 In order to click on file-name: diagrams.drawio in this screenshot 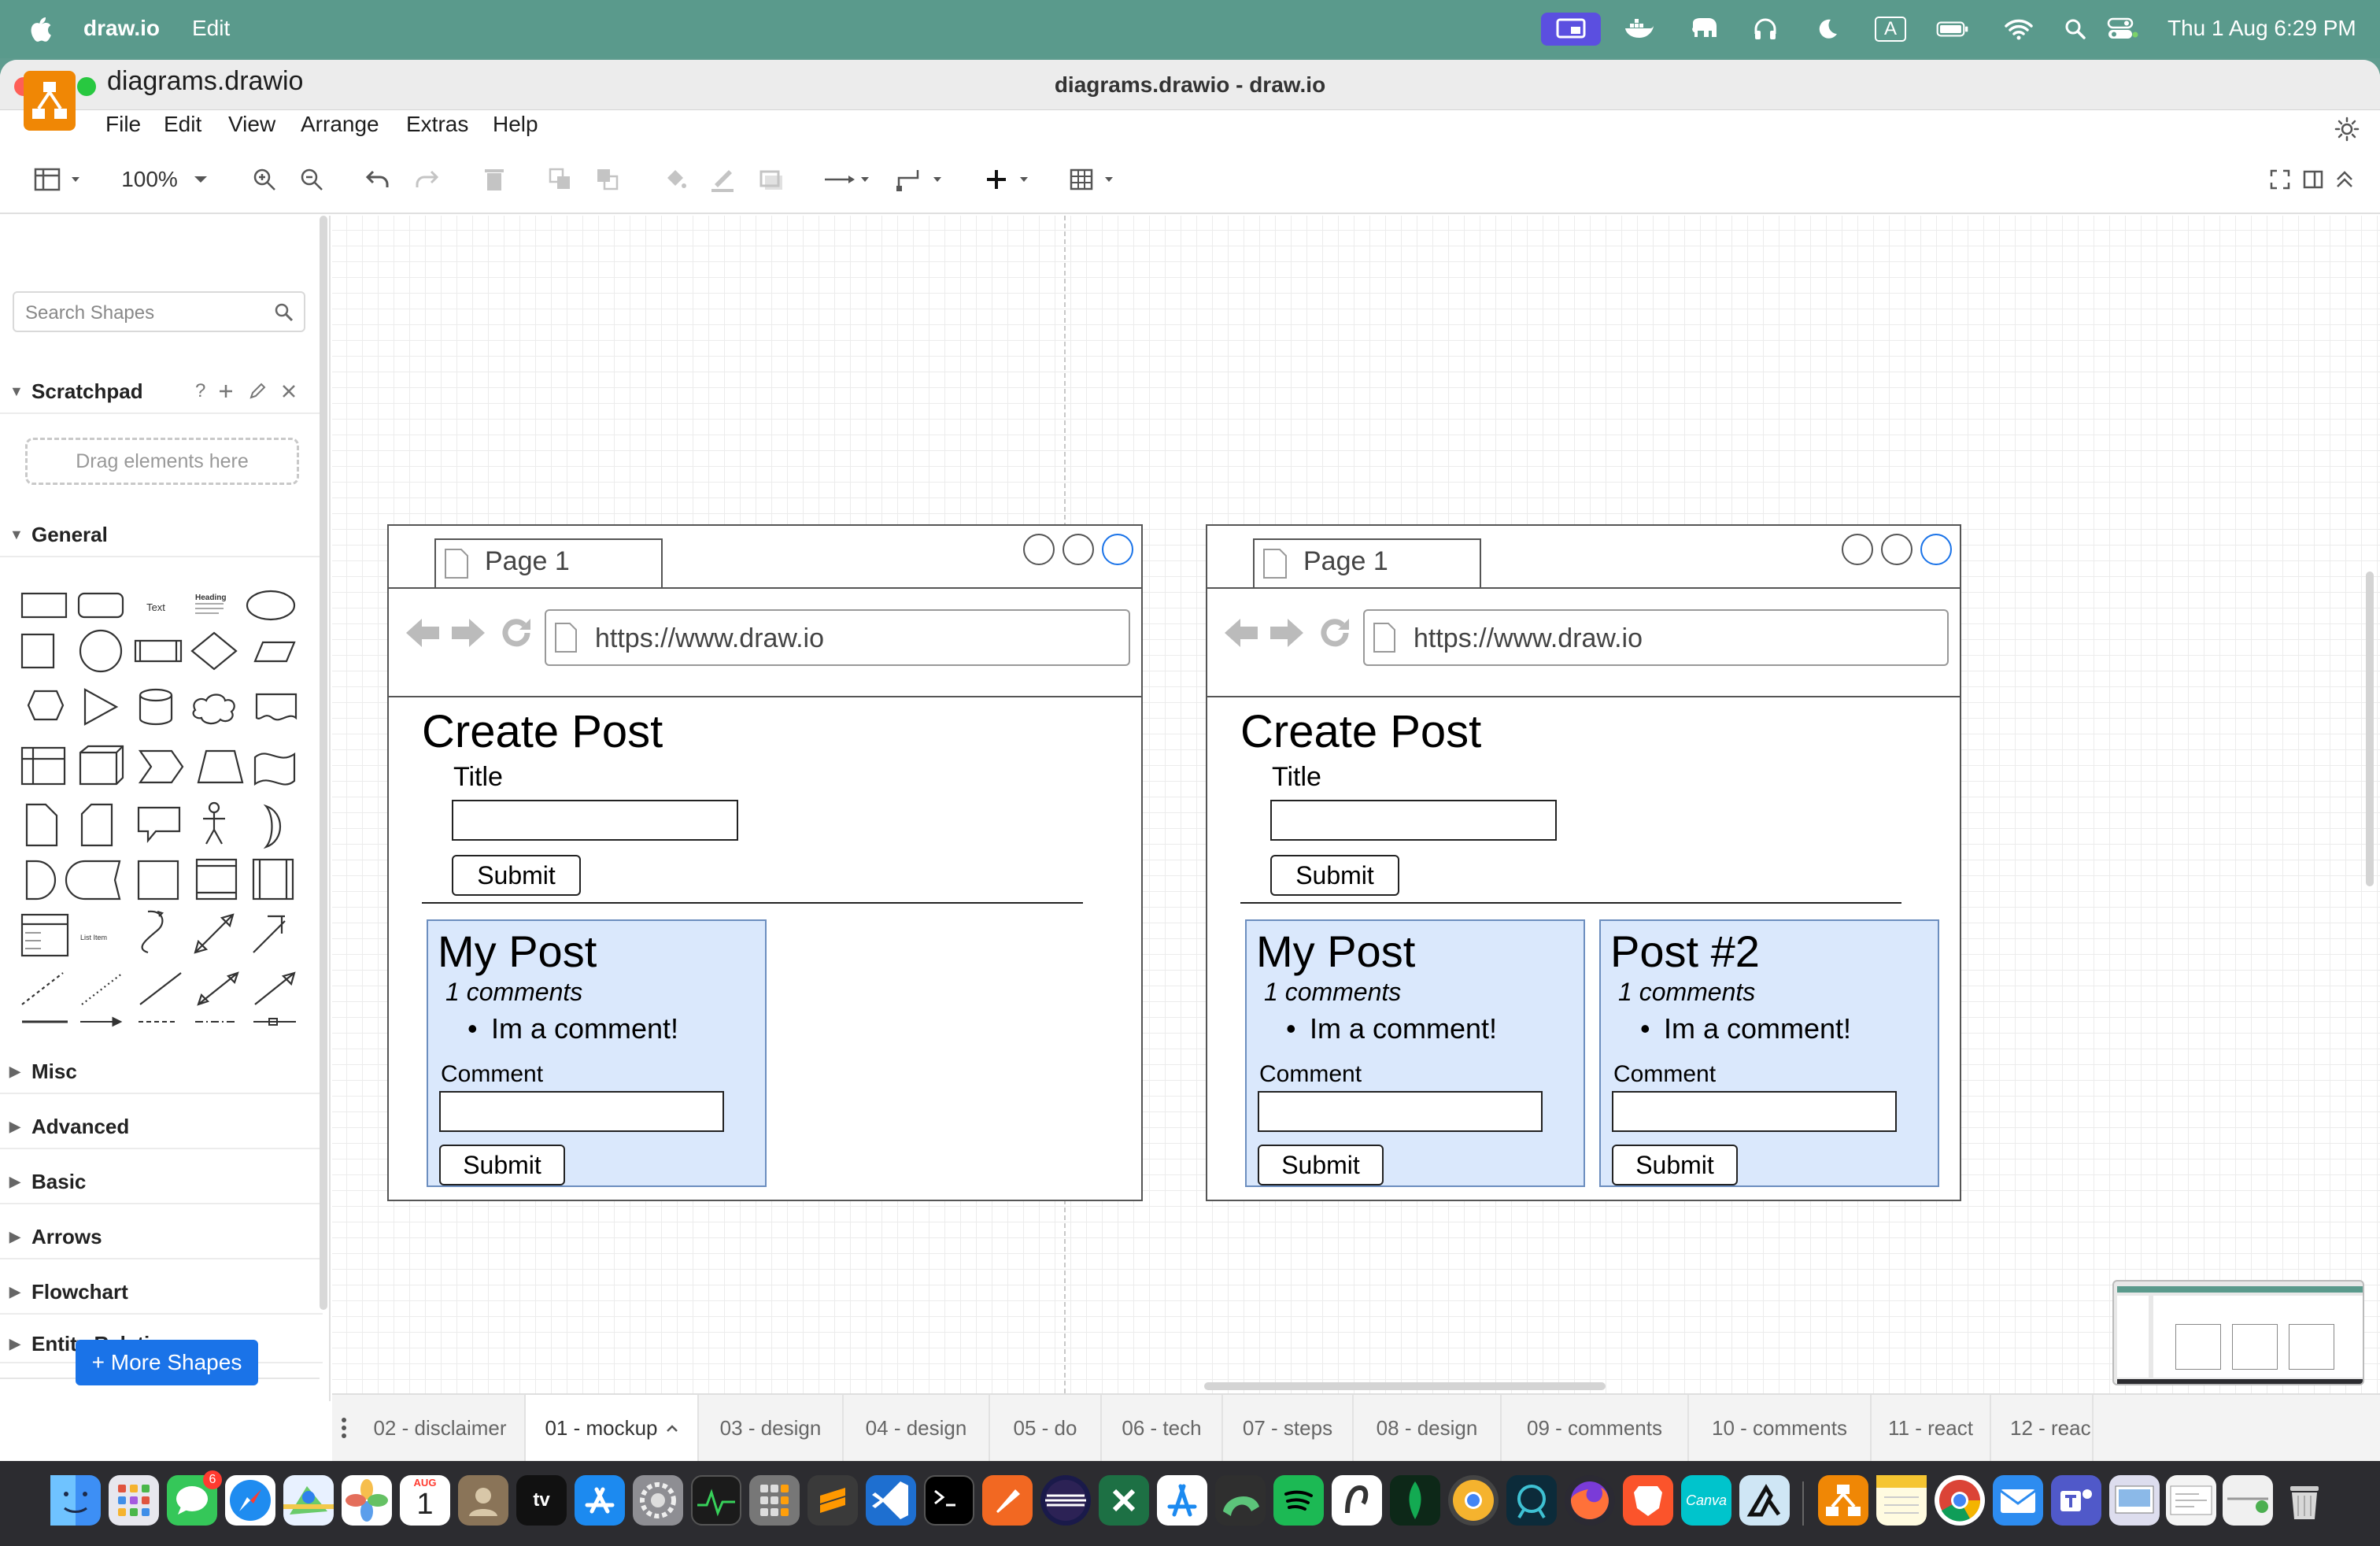, I will do `click(205, 81)`.